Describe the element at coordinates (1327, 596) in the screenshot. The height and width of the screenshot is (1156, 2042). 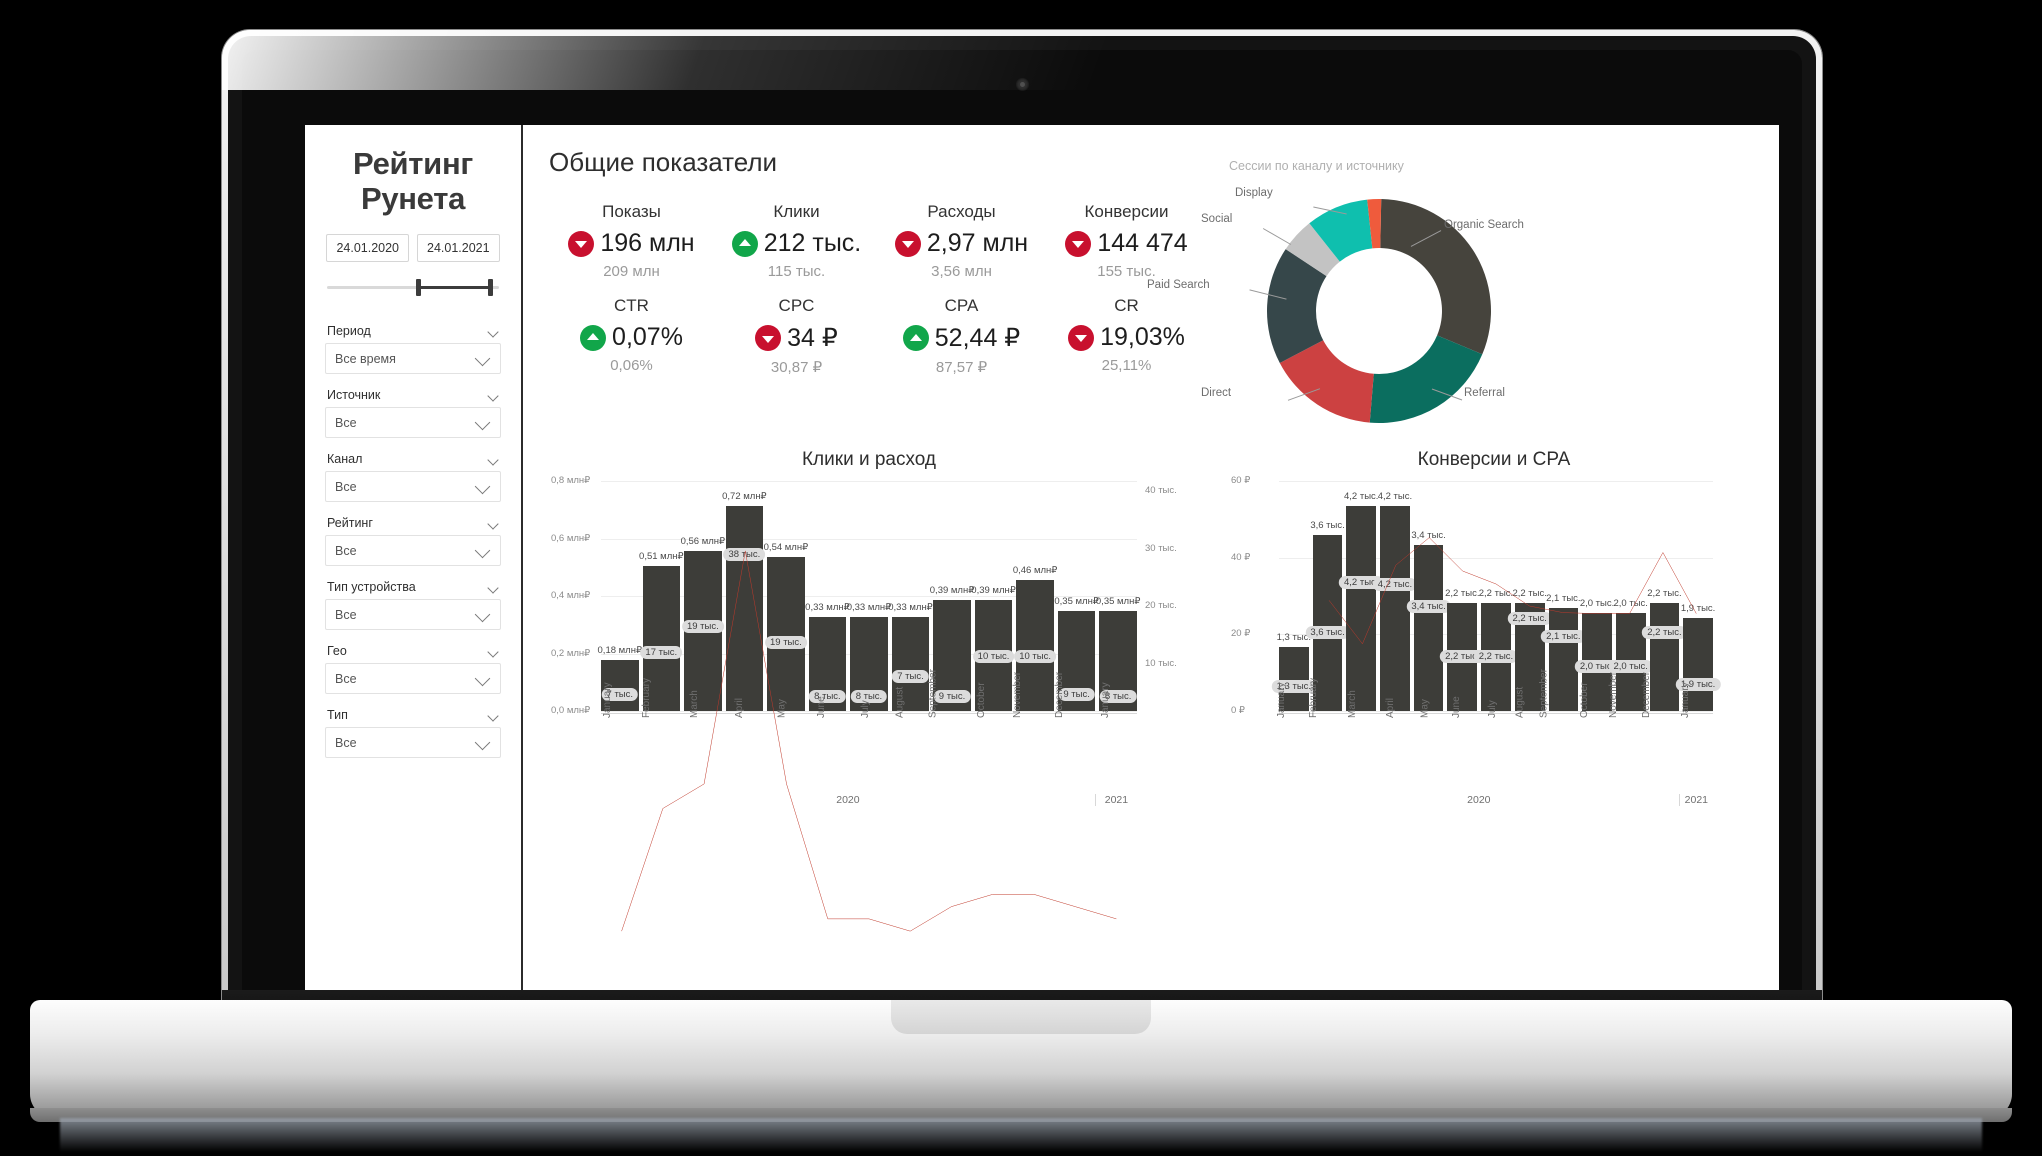
I see `bar-column: 3,6 тыс. 3,6 тыс.` at that location.